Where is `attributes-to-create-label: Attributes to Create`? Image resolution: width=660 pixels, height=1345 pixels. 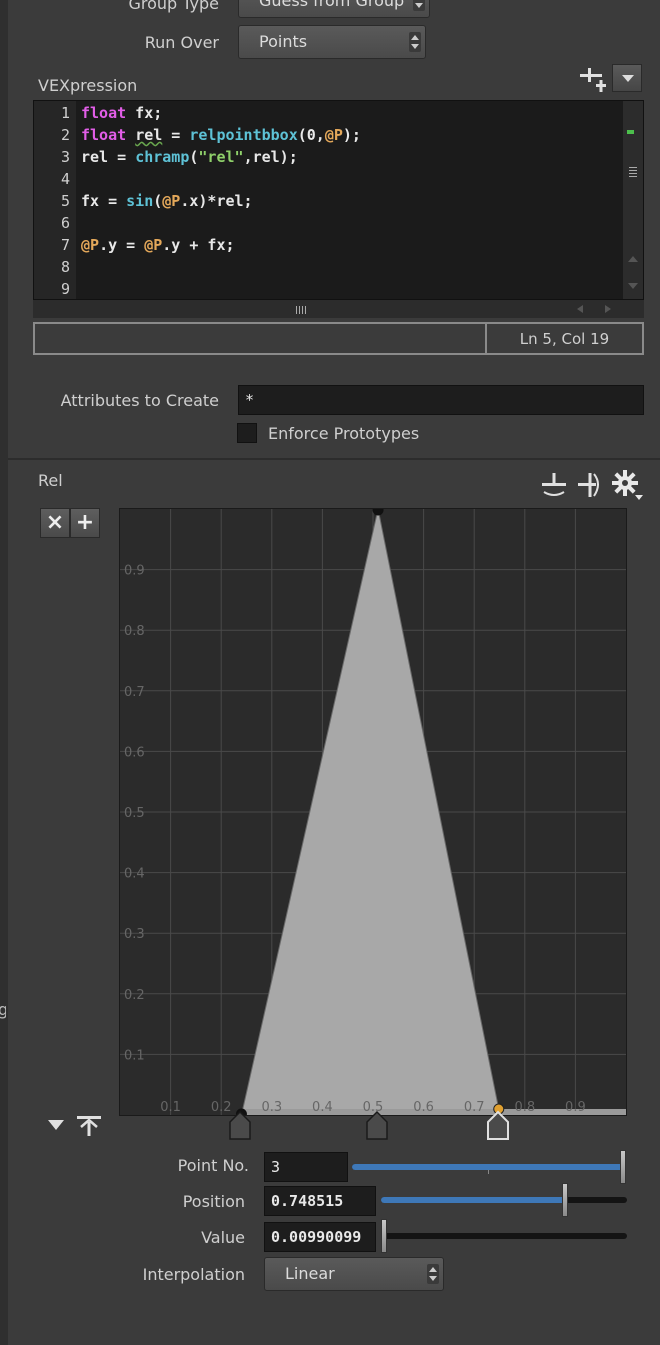
attributes-to-create-label: Attributes to Create is located at coordinates (139, 400).